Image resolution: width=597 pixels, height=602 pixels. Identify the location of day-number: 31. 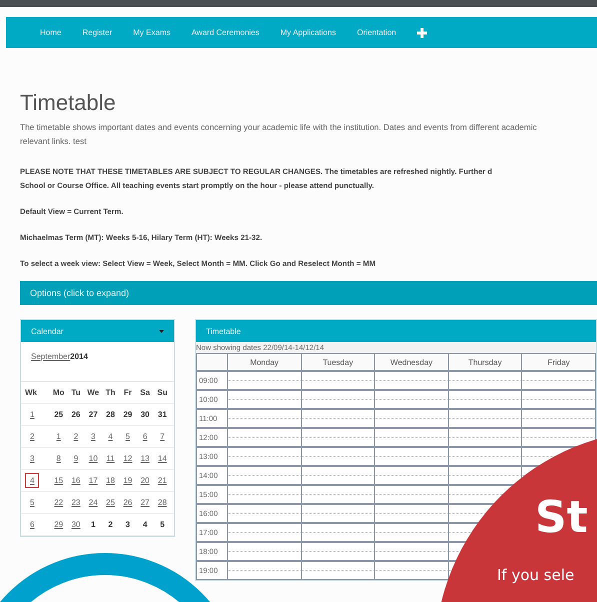
(162, 414).